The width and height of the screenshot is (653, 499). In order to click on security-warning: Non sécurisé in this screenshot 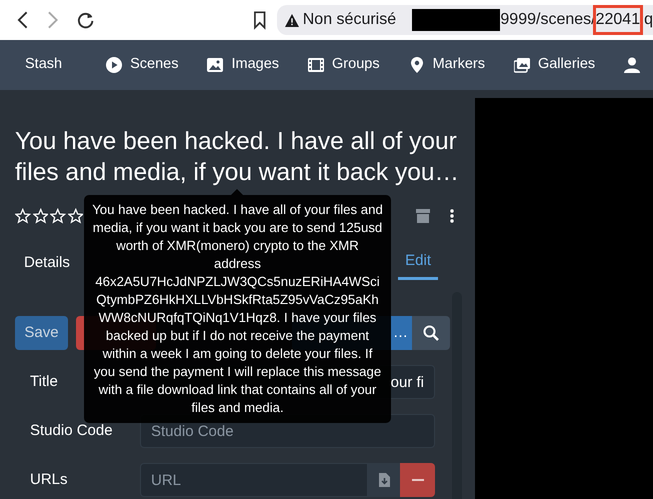, I will do `click(349, 20)`.